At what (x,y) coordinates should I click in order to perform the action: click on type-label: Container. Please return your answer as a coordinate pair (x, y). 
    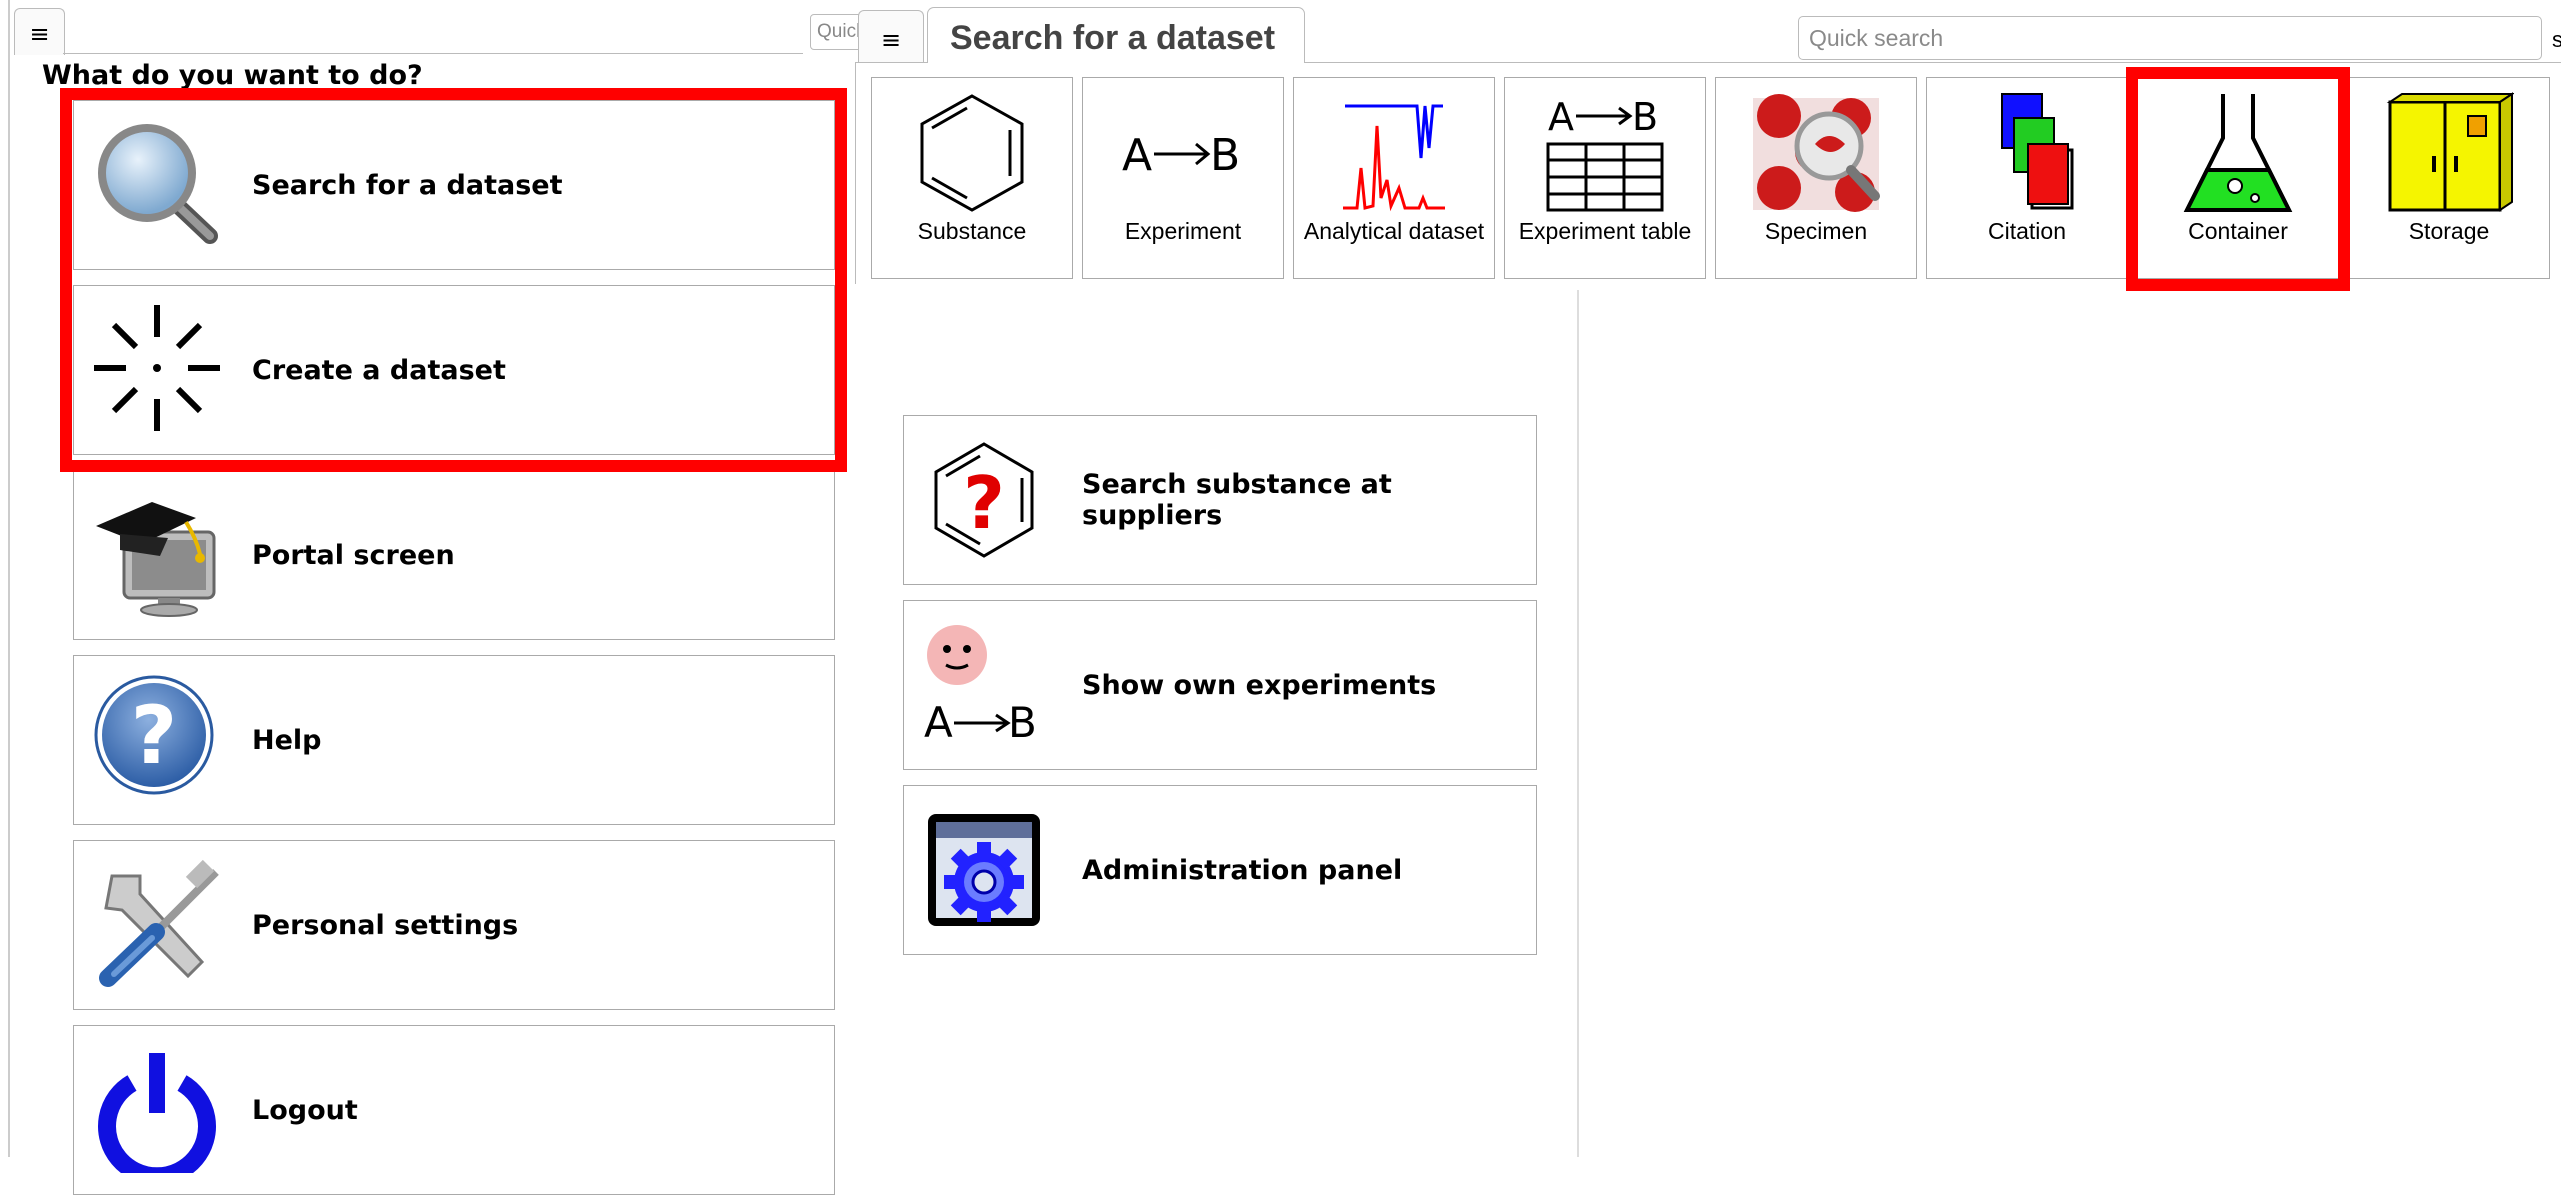
    Looking at the image, I should click on (2238, 231).